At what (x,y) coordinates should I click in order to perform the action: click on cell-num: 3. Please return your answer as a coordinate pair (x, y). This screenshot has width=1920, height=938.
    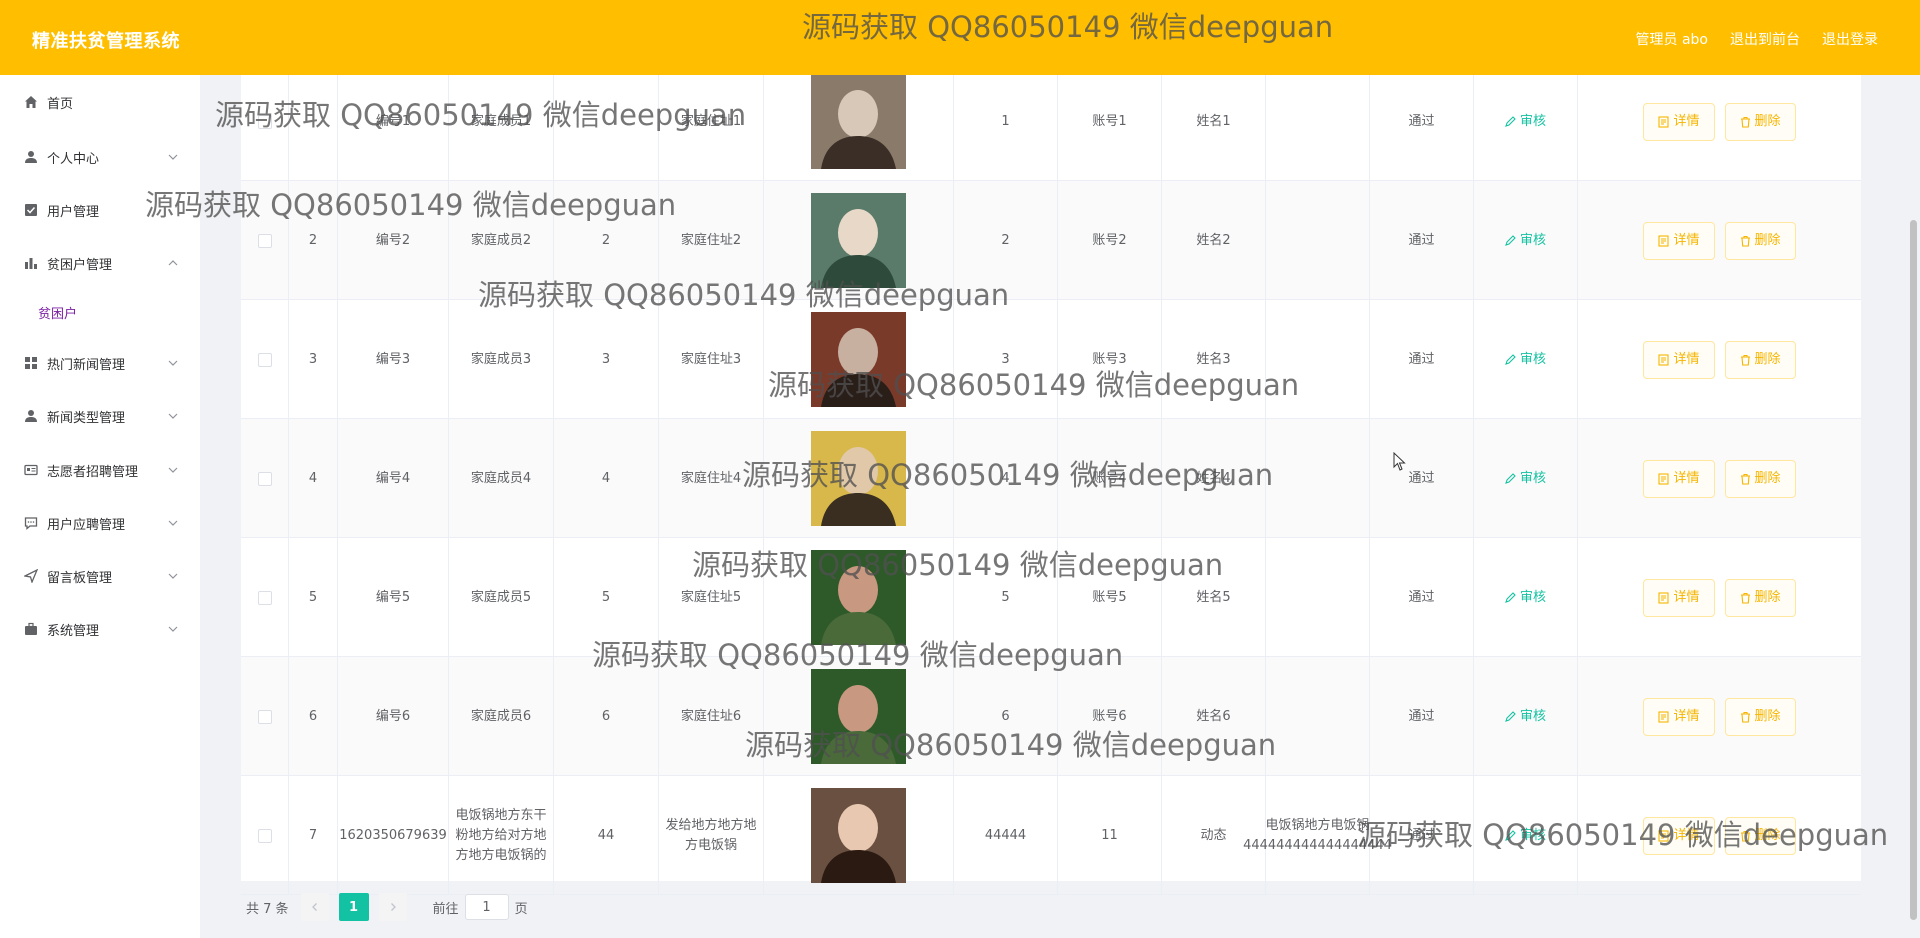
    Looking at the image, I should click on (1006, 359).